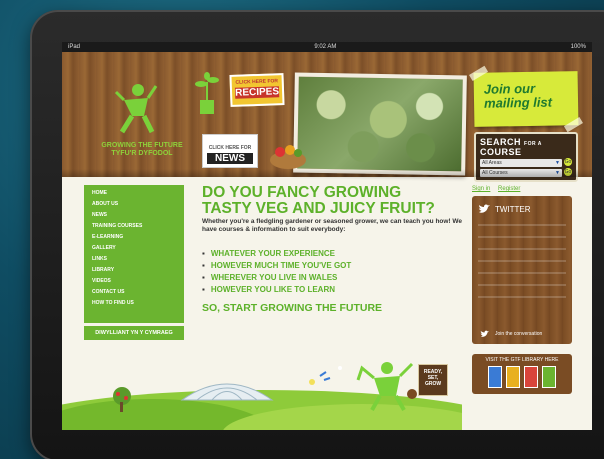  Describe the element at coordinates (230, 158) in the screenshot. I see `news-label: NEWS` at that location.